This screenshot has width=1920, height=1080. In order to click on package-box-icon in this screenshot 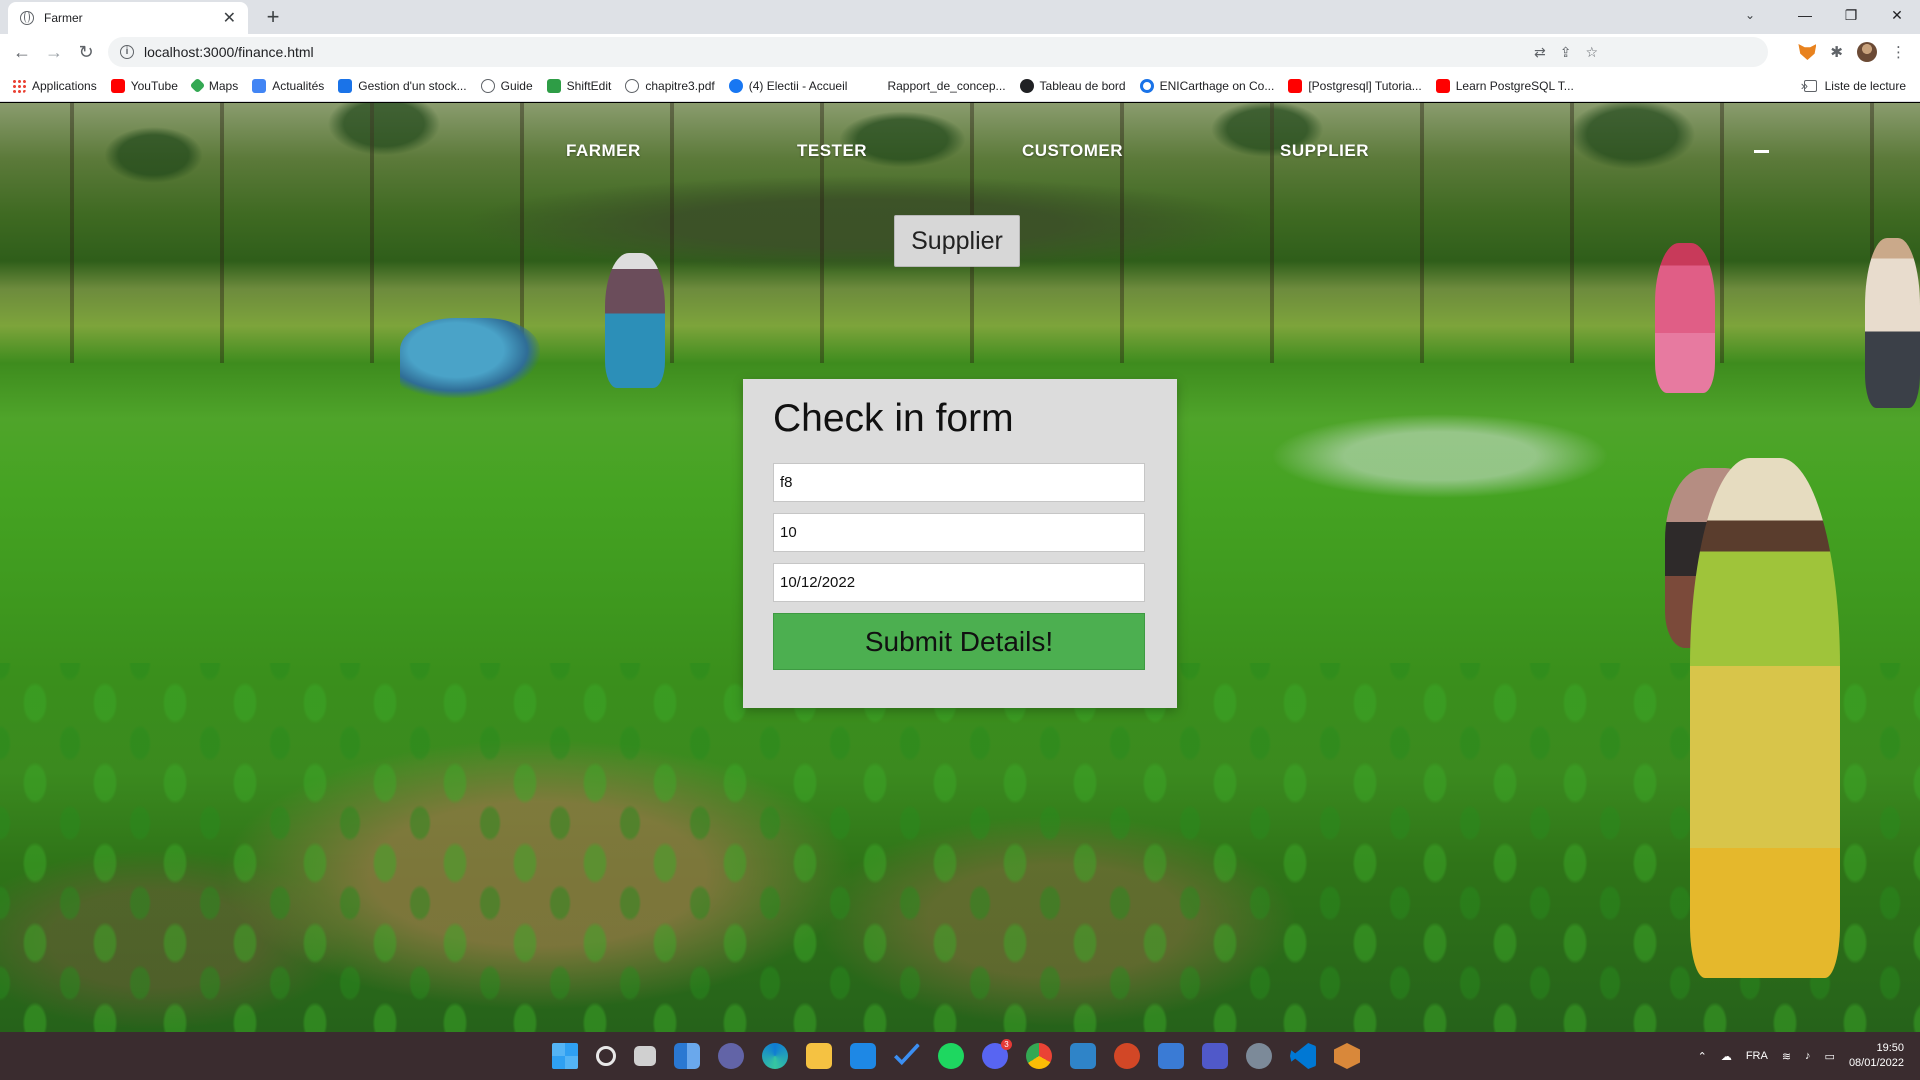, I will do `click(1347, 1056)`.